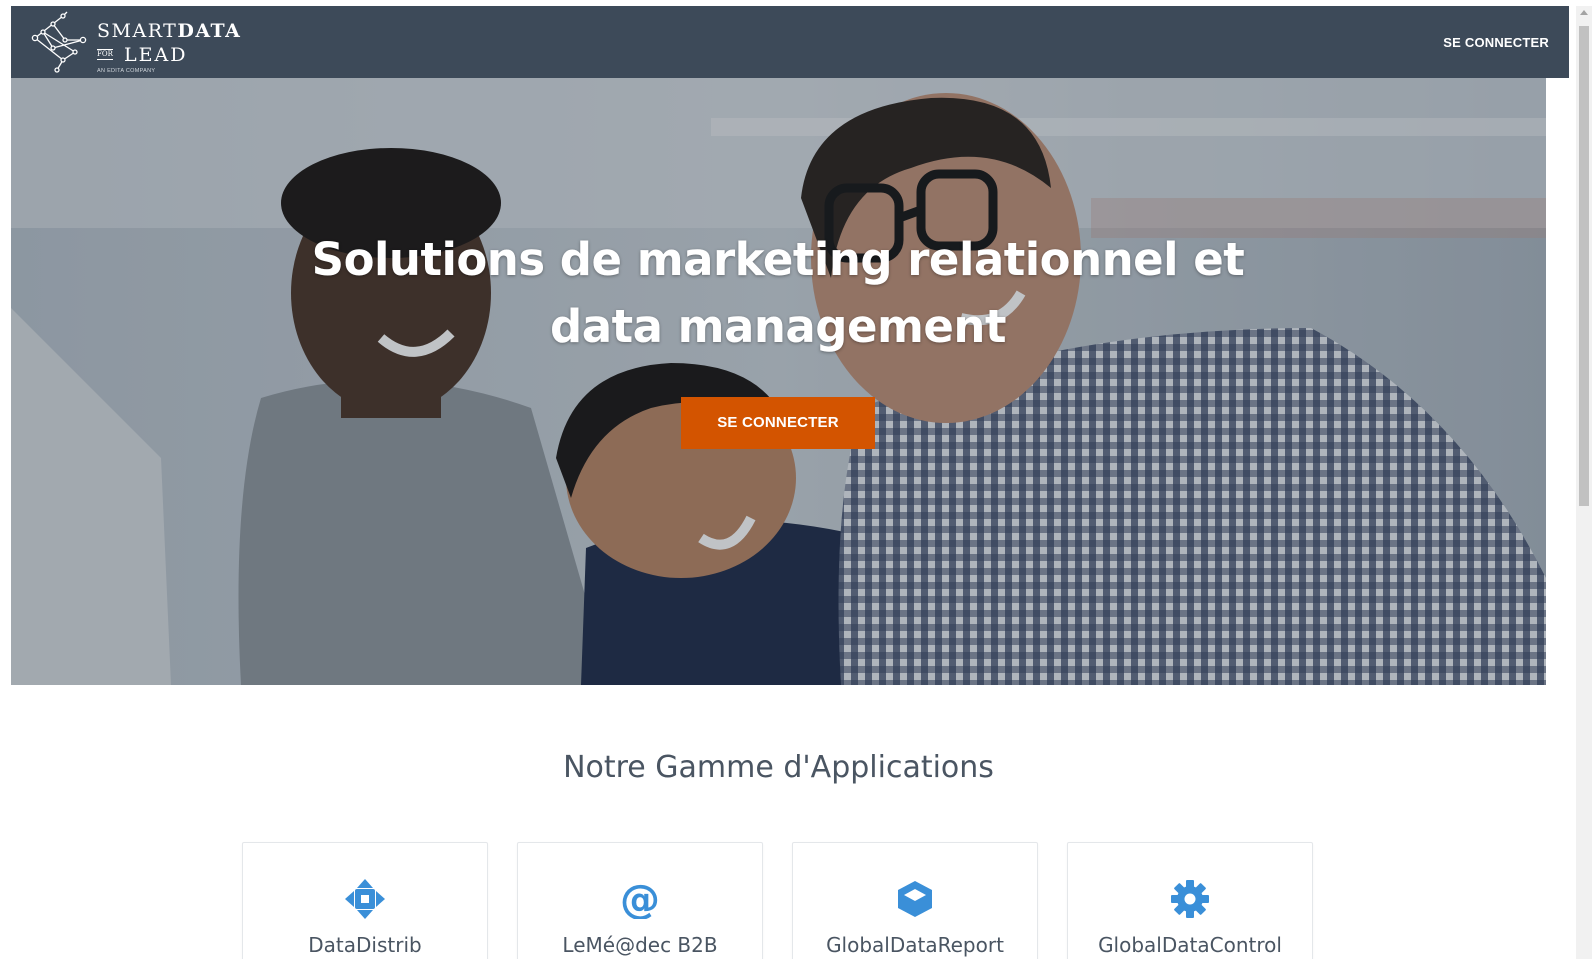 This screenshot has height=959, width=1592. Describe the element at coordinates (915, 945) in the screenshot. I see `app-card-label: GlobalDataReport` at that location.